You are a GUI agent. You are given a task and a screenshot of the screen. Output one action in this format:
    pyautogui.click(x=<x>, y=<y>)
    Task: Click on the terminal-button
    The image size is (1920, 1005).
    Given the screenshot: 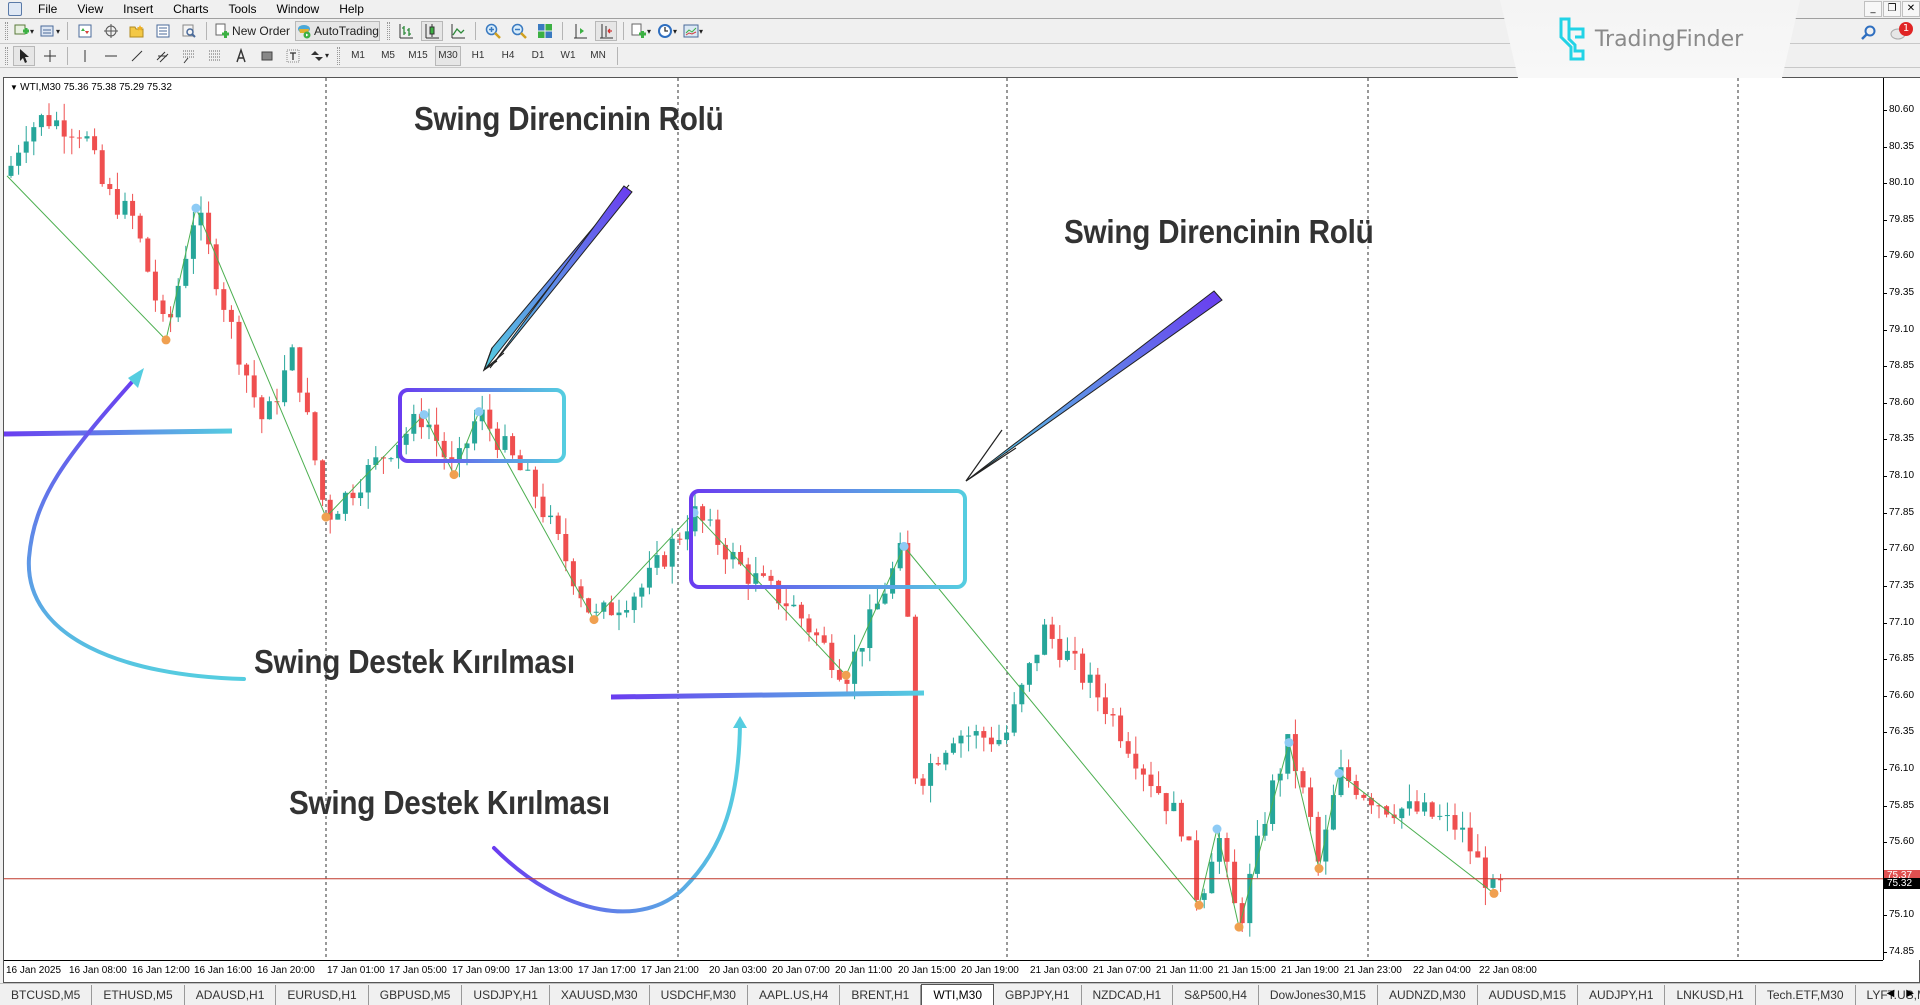 What is the action you would take?
    pyautogui.click(x=163, y=31)
    